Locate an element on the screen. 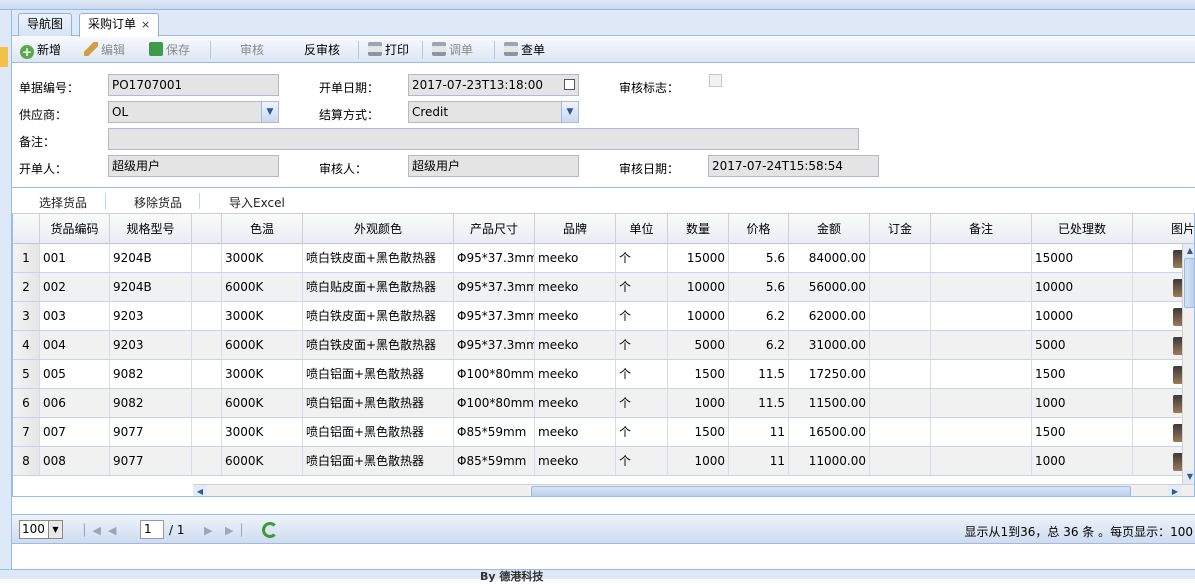 This screenshot has height=584, width=1195. header-amount: 金额 is located at coordinates (829, 229).